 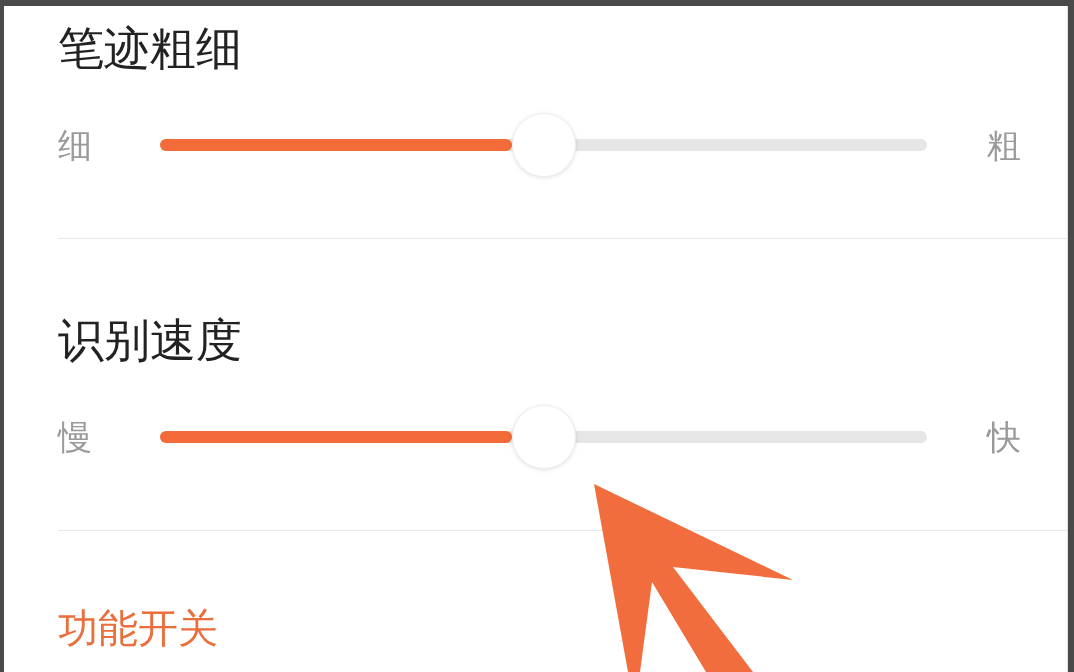 What do you see at coordinates (1004, 437) in the screenshot?
I see `slider-max-label: 快` at bounding box center [1004, 437].